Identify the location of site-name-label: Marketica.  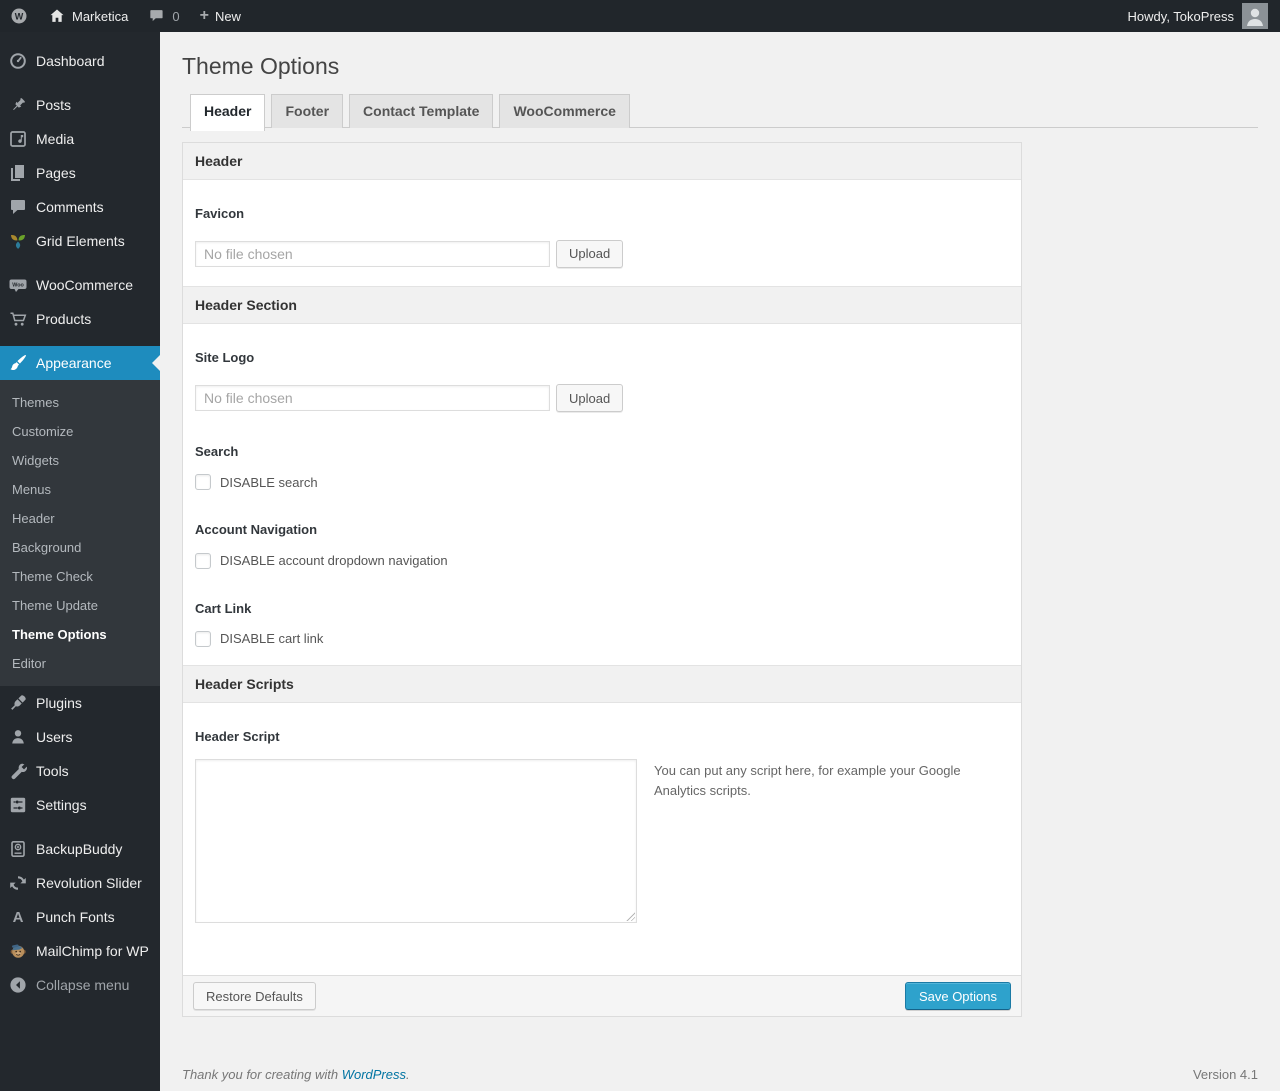
(100, 16).